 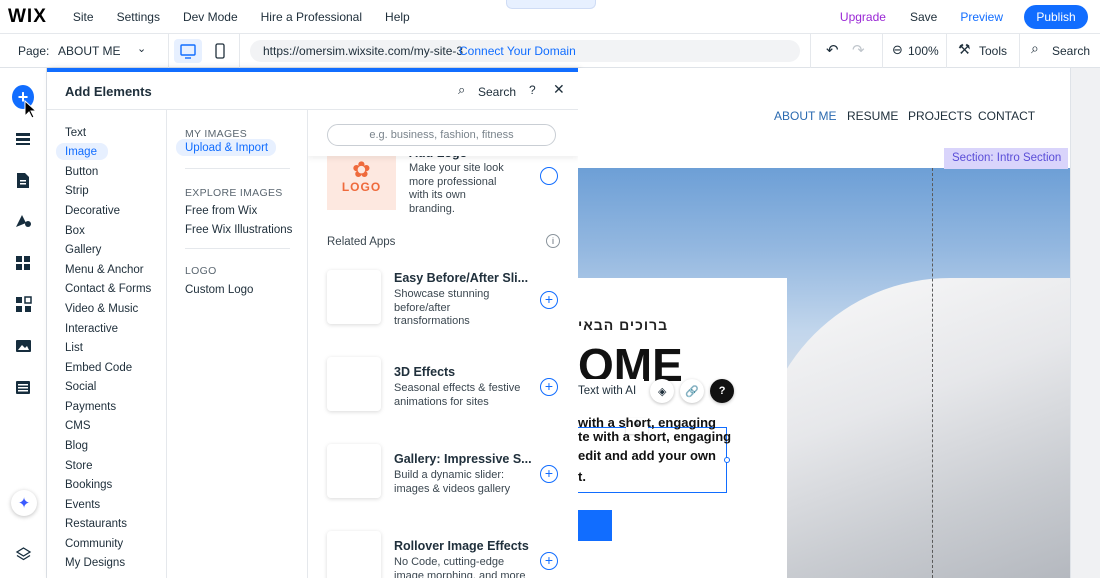 What do you see at coordinates (1056, 17) in the screenshot?
I see `publish-button: Publish` at bounding box center [1056, 17].